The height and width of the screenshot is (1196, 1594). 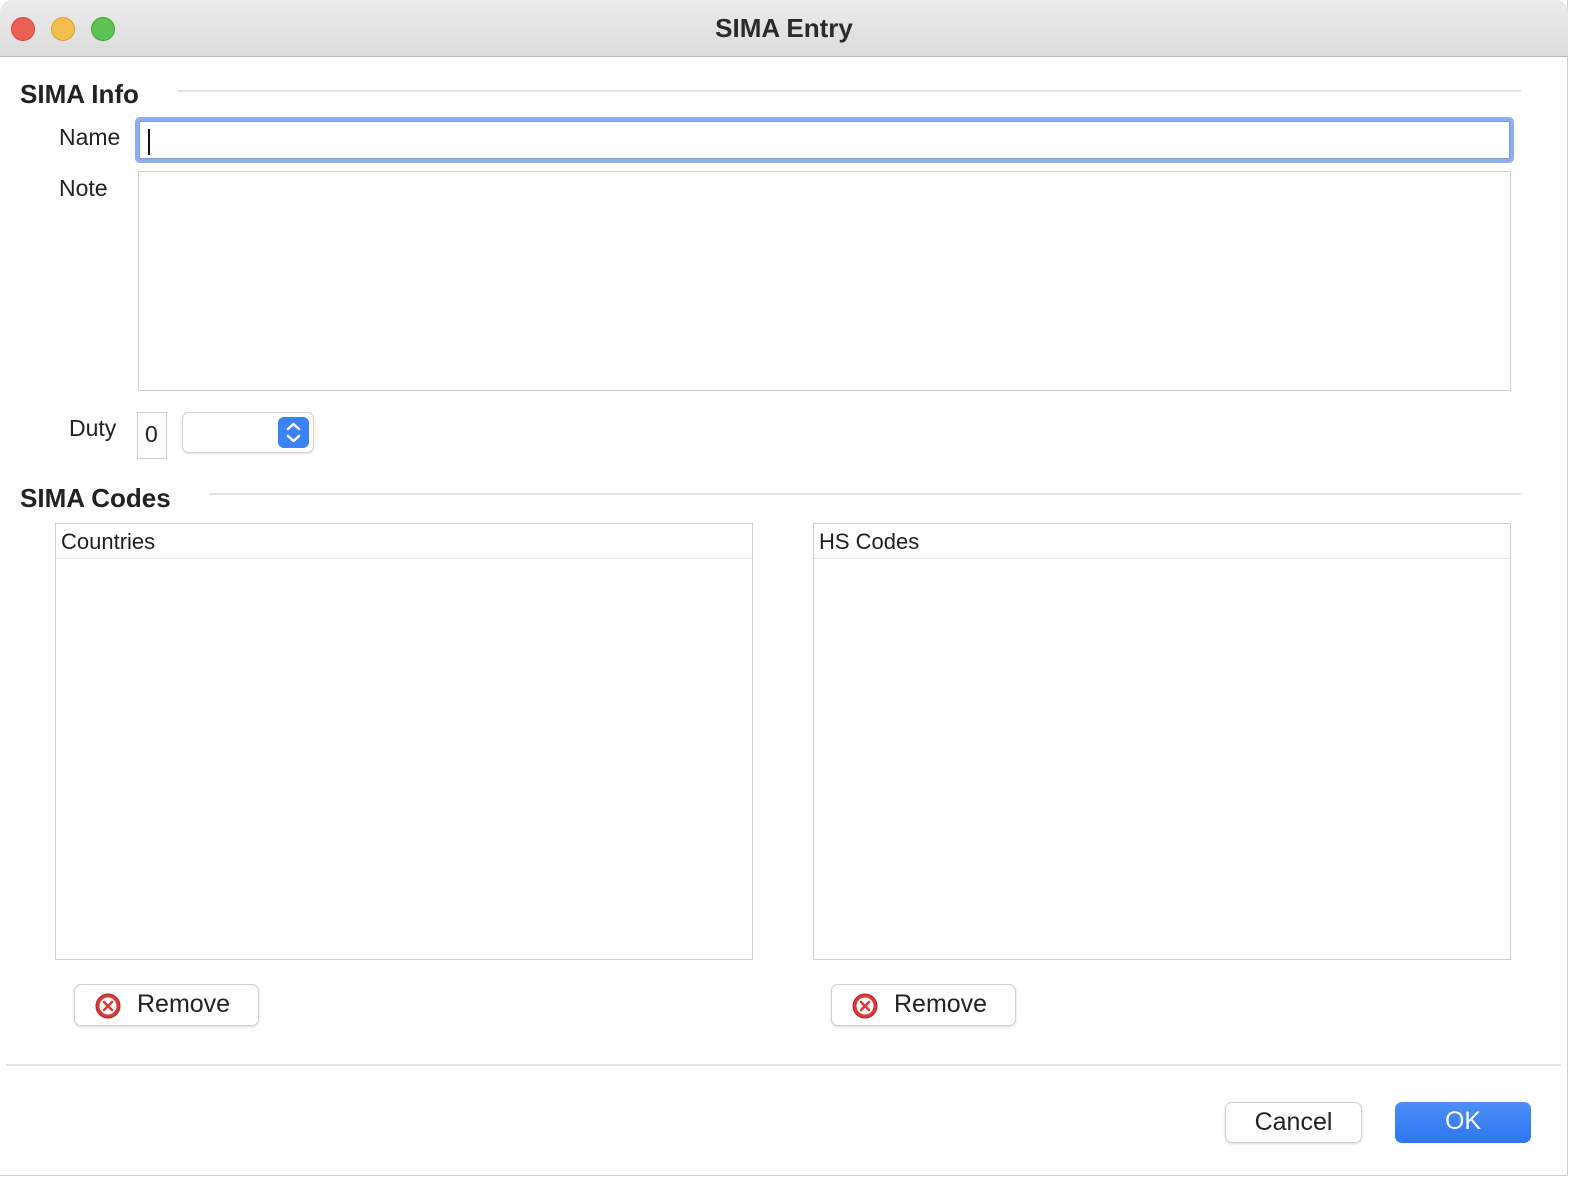 What do you see at coordinates (941, 1004) in the screenshot?
I see `remove-hs-code-label: Remove` at bounding box center [941, 1004].